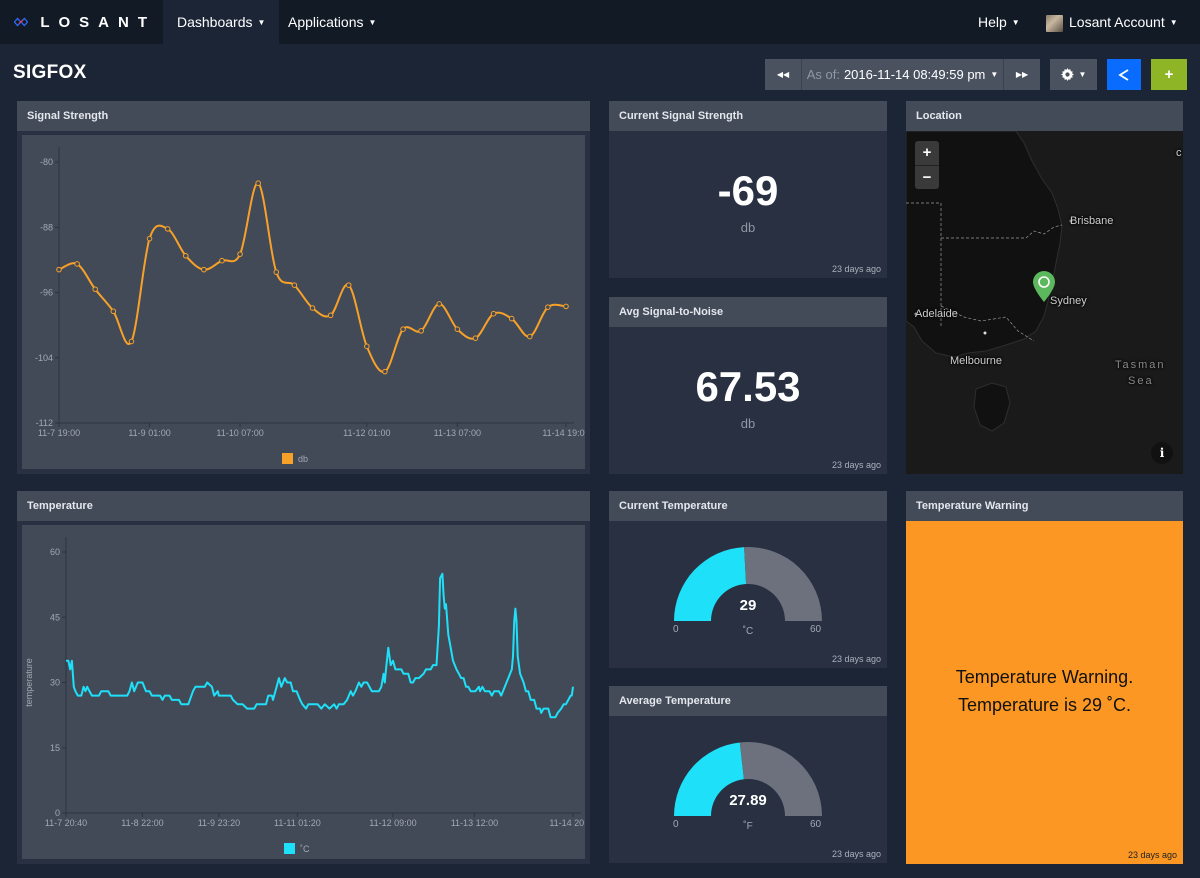 This screenshot has width=1200, height=878. Describe the element at coordinates (55, 683) in the screenshot. I see `y-tick-label: 30` at that location.